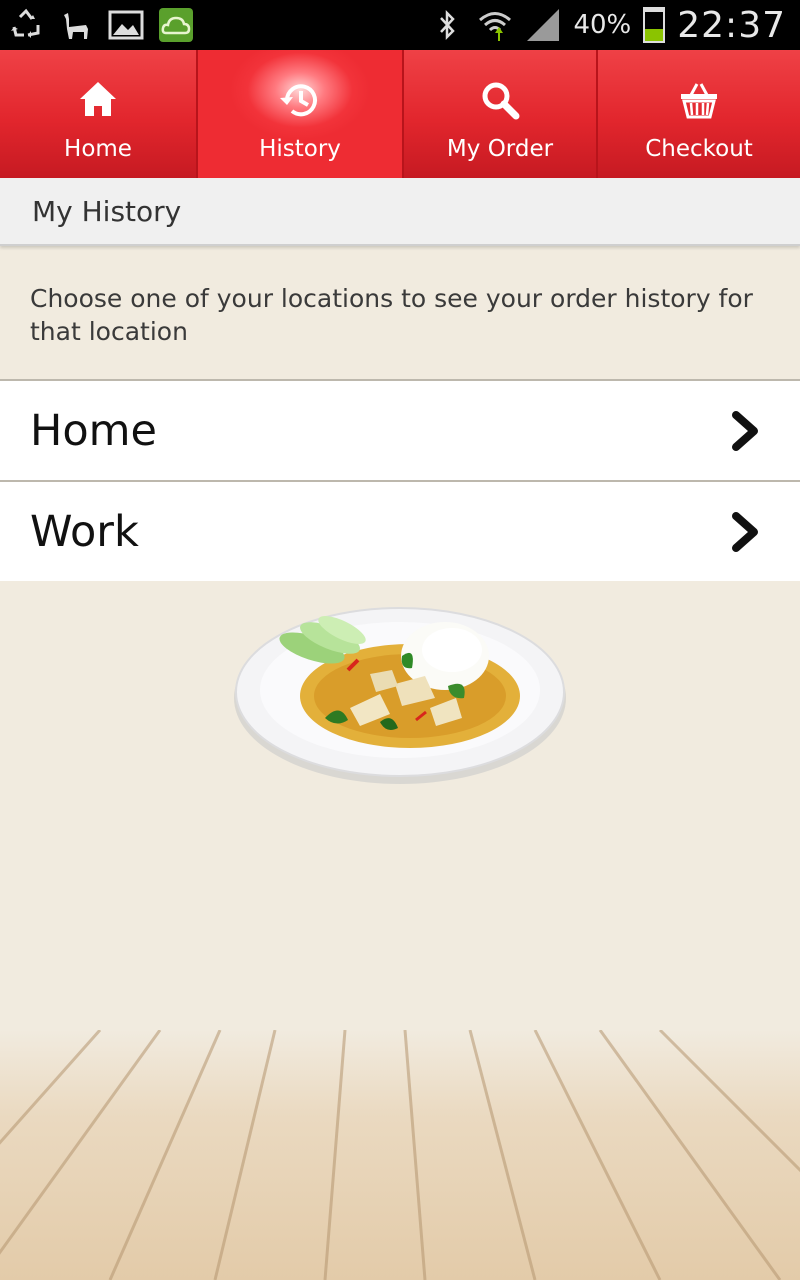 The width and height of the screenshot is (800, 1280). Describe the element at coordinates (400, 695) in the screenshot. I see `curry-dish-image` at that location.